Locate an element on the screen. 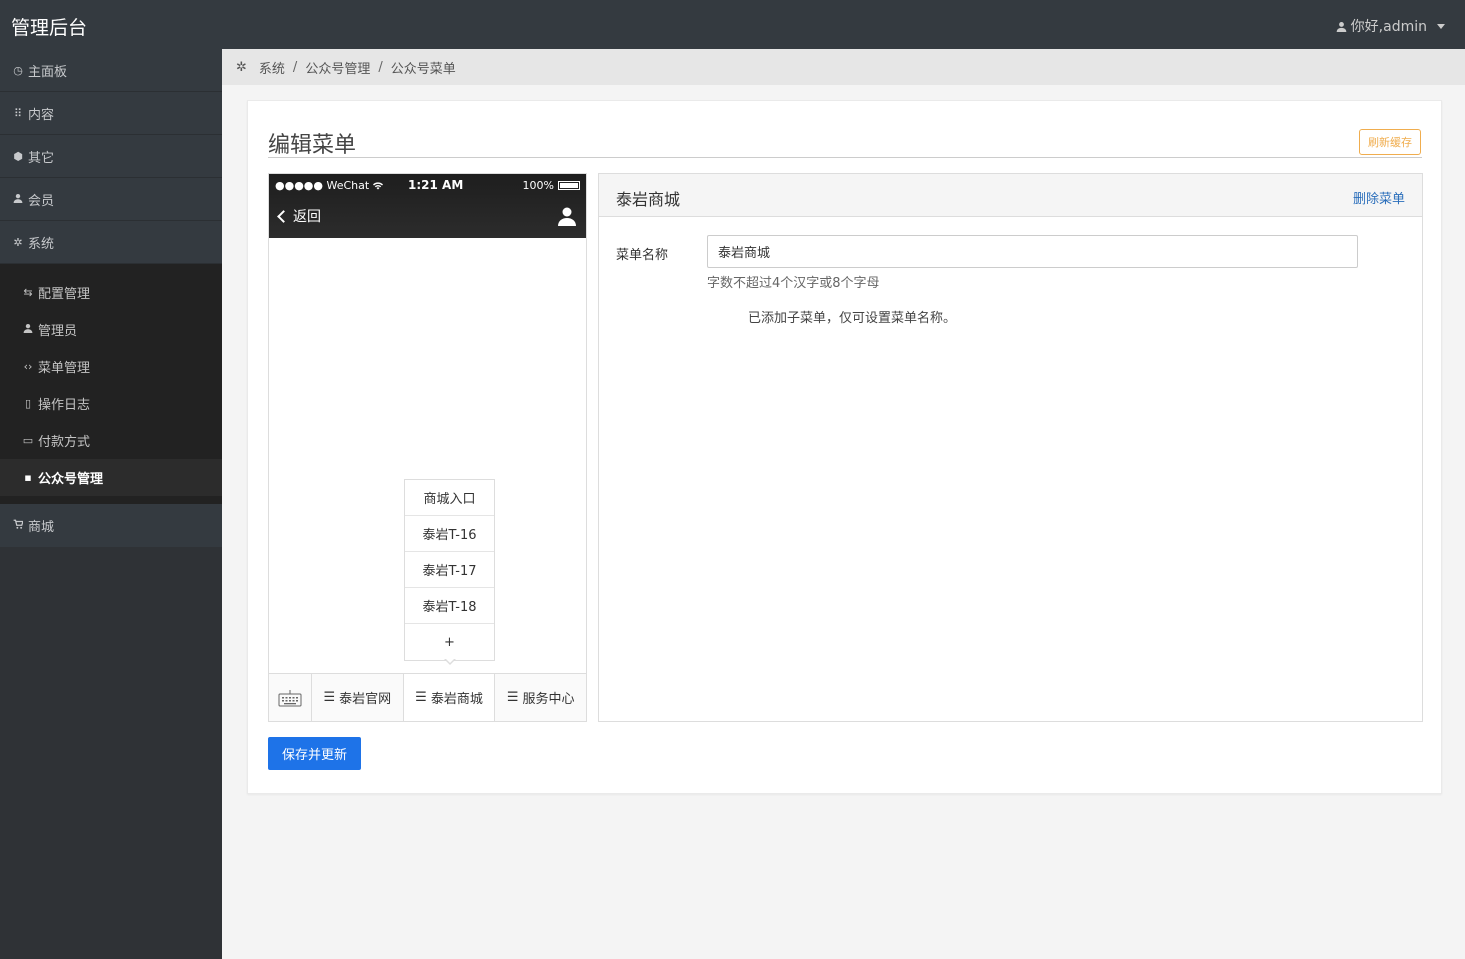 This screenshot has width=1465, height=959. sidebar-item-members: 会员 is located at coordinates (111, 199).